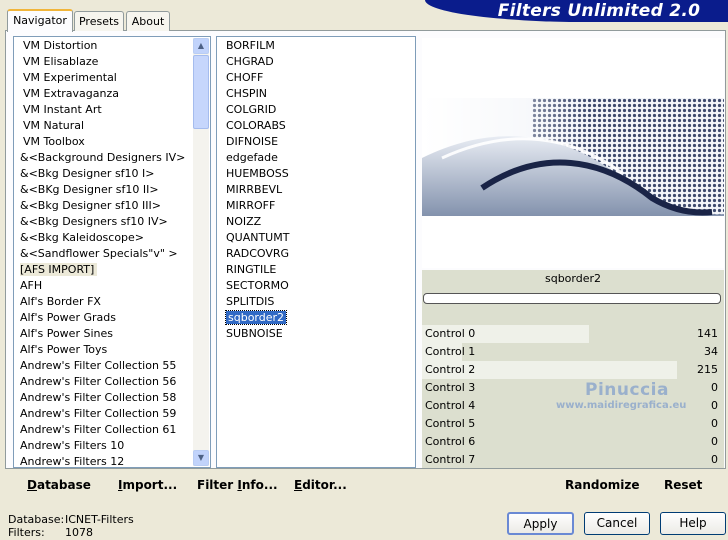  Describe the element at coordinates (112, 78) in the screenshot. I see `category-item: VM Experimental` at that location.